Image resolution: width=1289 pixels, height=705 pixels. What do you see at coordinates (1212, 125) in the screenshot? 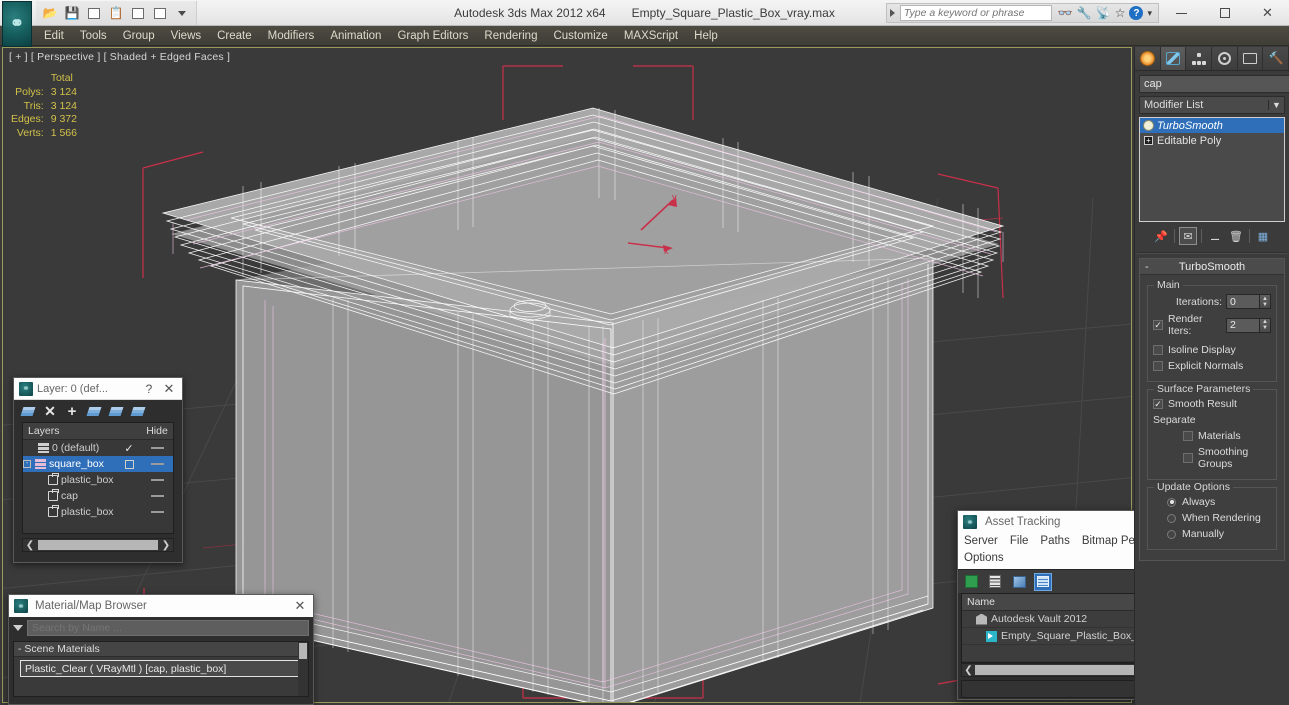
I see `stack-item-turbosmooth: TurboSmooth` at bounding box center [1212, 125].